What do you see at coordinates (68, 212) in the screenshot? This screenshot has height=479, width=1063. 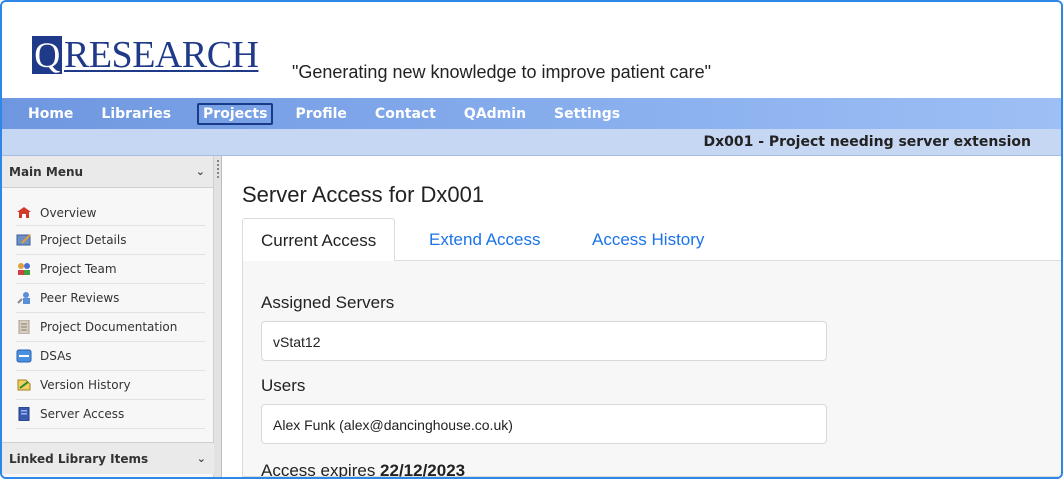 I see `sidebar-item-label: Overview` at bounding box center [68, 212].